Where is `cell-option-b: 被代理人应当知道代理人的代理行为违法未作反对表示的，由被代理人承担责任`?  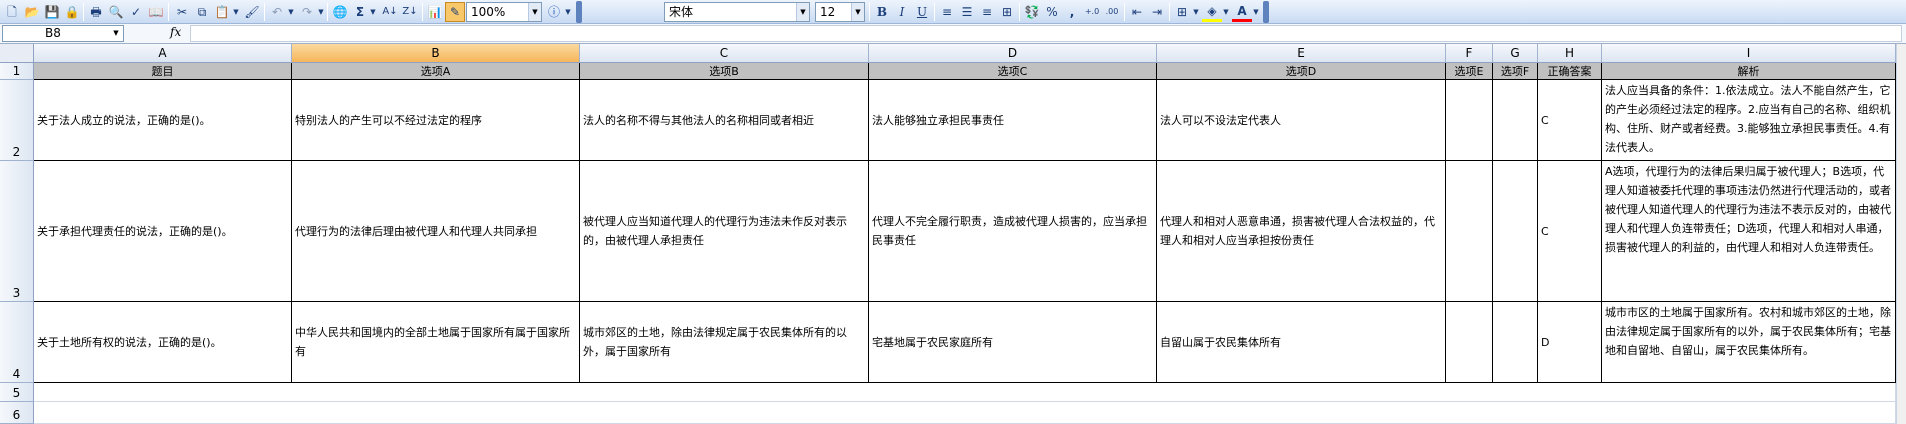 cell-option-b: 被代理人应当知道代理人的代理行为违法未作反对表示的，由被代理人承担责任 is located at coordinates (724, 231).